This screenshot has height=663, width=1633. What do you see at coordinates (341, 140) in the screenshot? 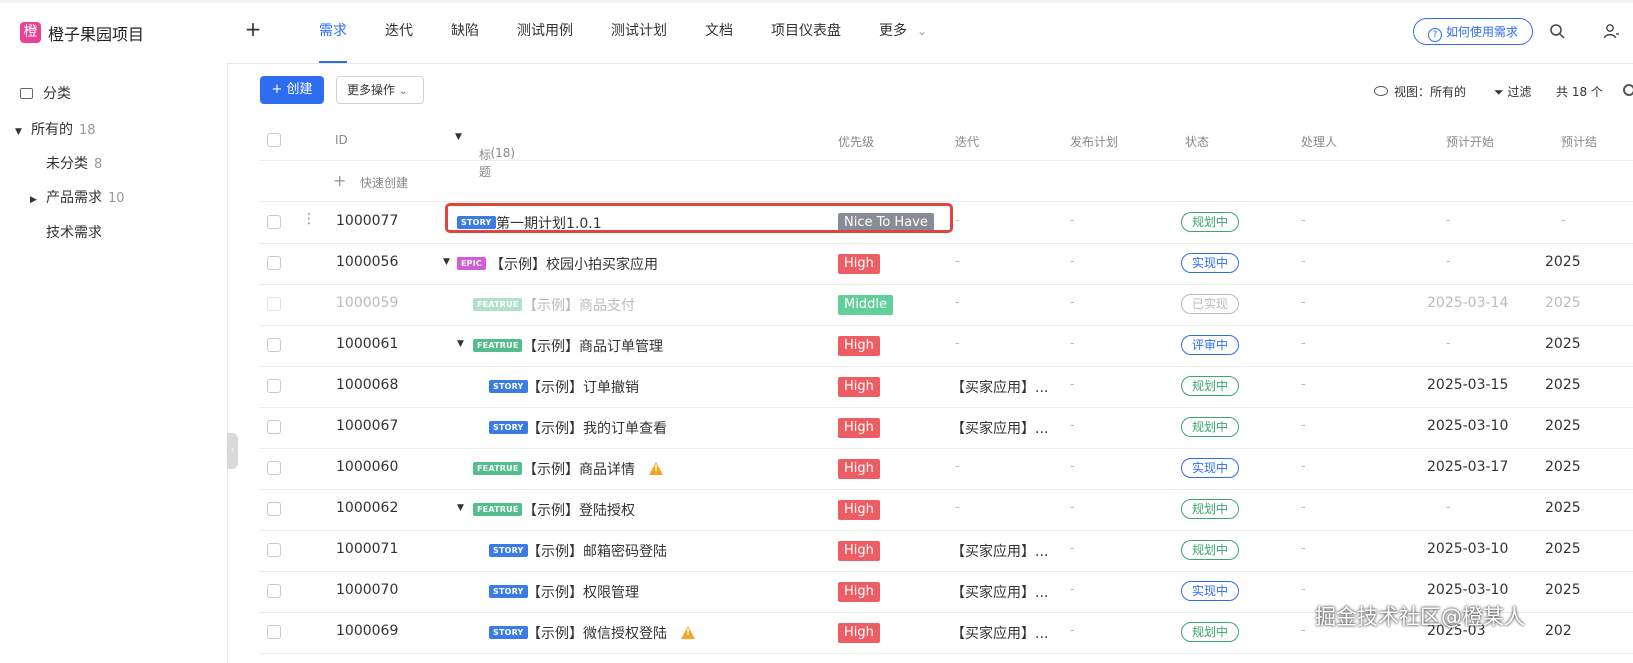
I see `col-id: ID` at bounding box center [341, 140].